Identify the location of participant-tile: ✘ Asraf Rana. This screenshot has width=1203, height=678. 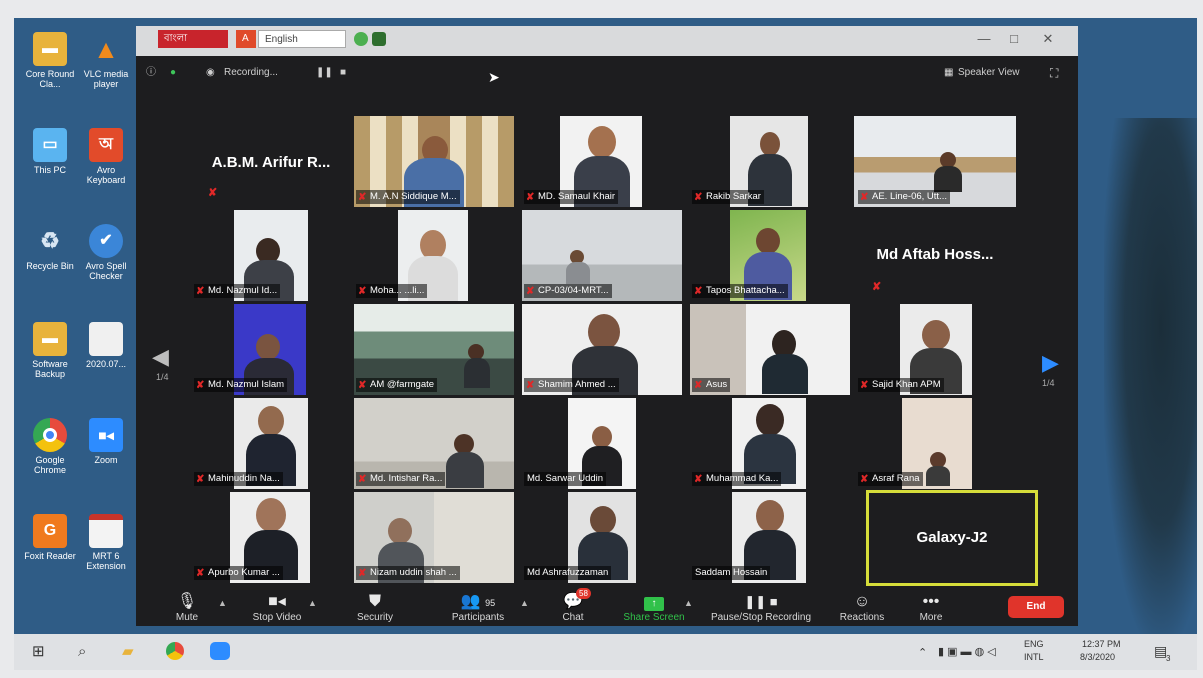
(935, 443).